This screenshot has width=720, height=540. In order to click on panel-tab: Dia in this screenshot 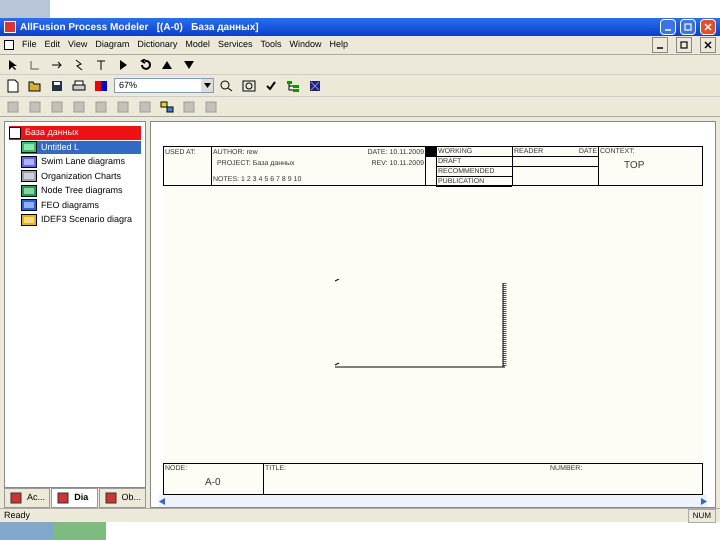, I will do `click(74, 498)`.